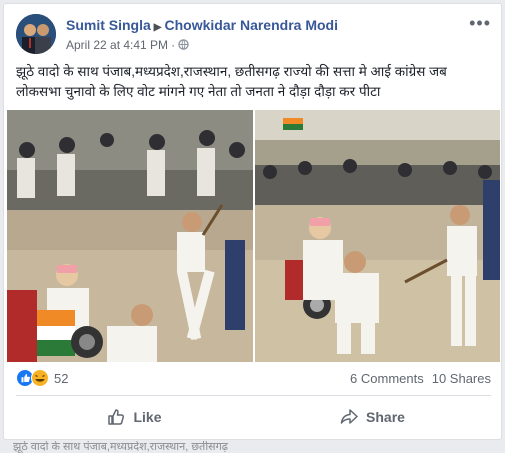 The width and height of the screenshot is (505, 453). I want to click on arrow-right-icon: ▶, so click(157, 27).